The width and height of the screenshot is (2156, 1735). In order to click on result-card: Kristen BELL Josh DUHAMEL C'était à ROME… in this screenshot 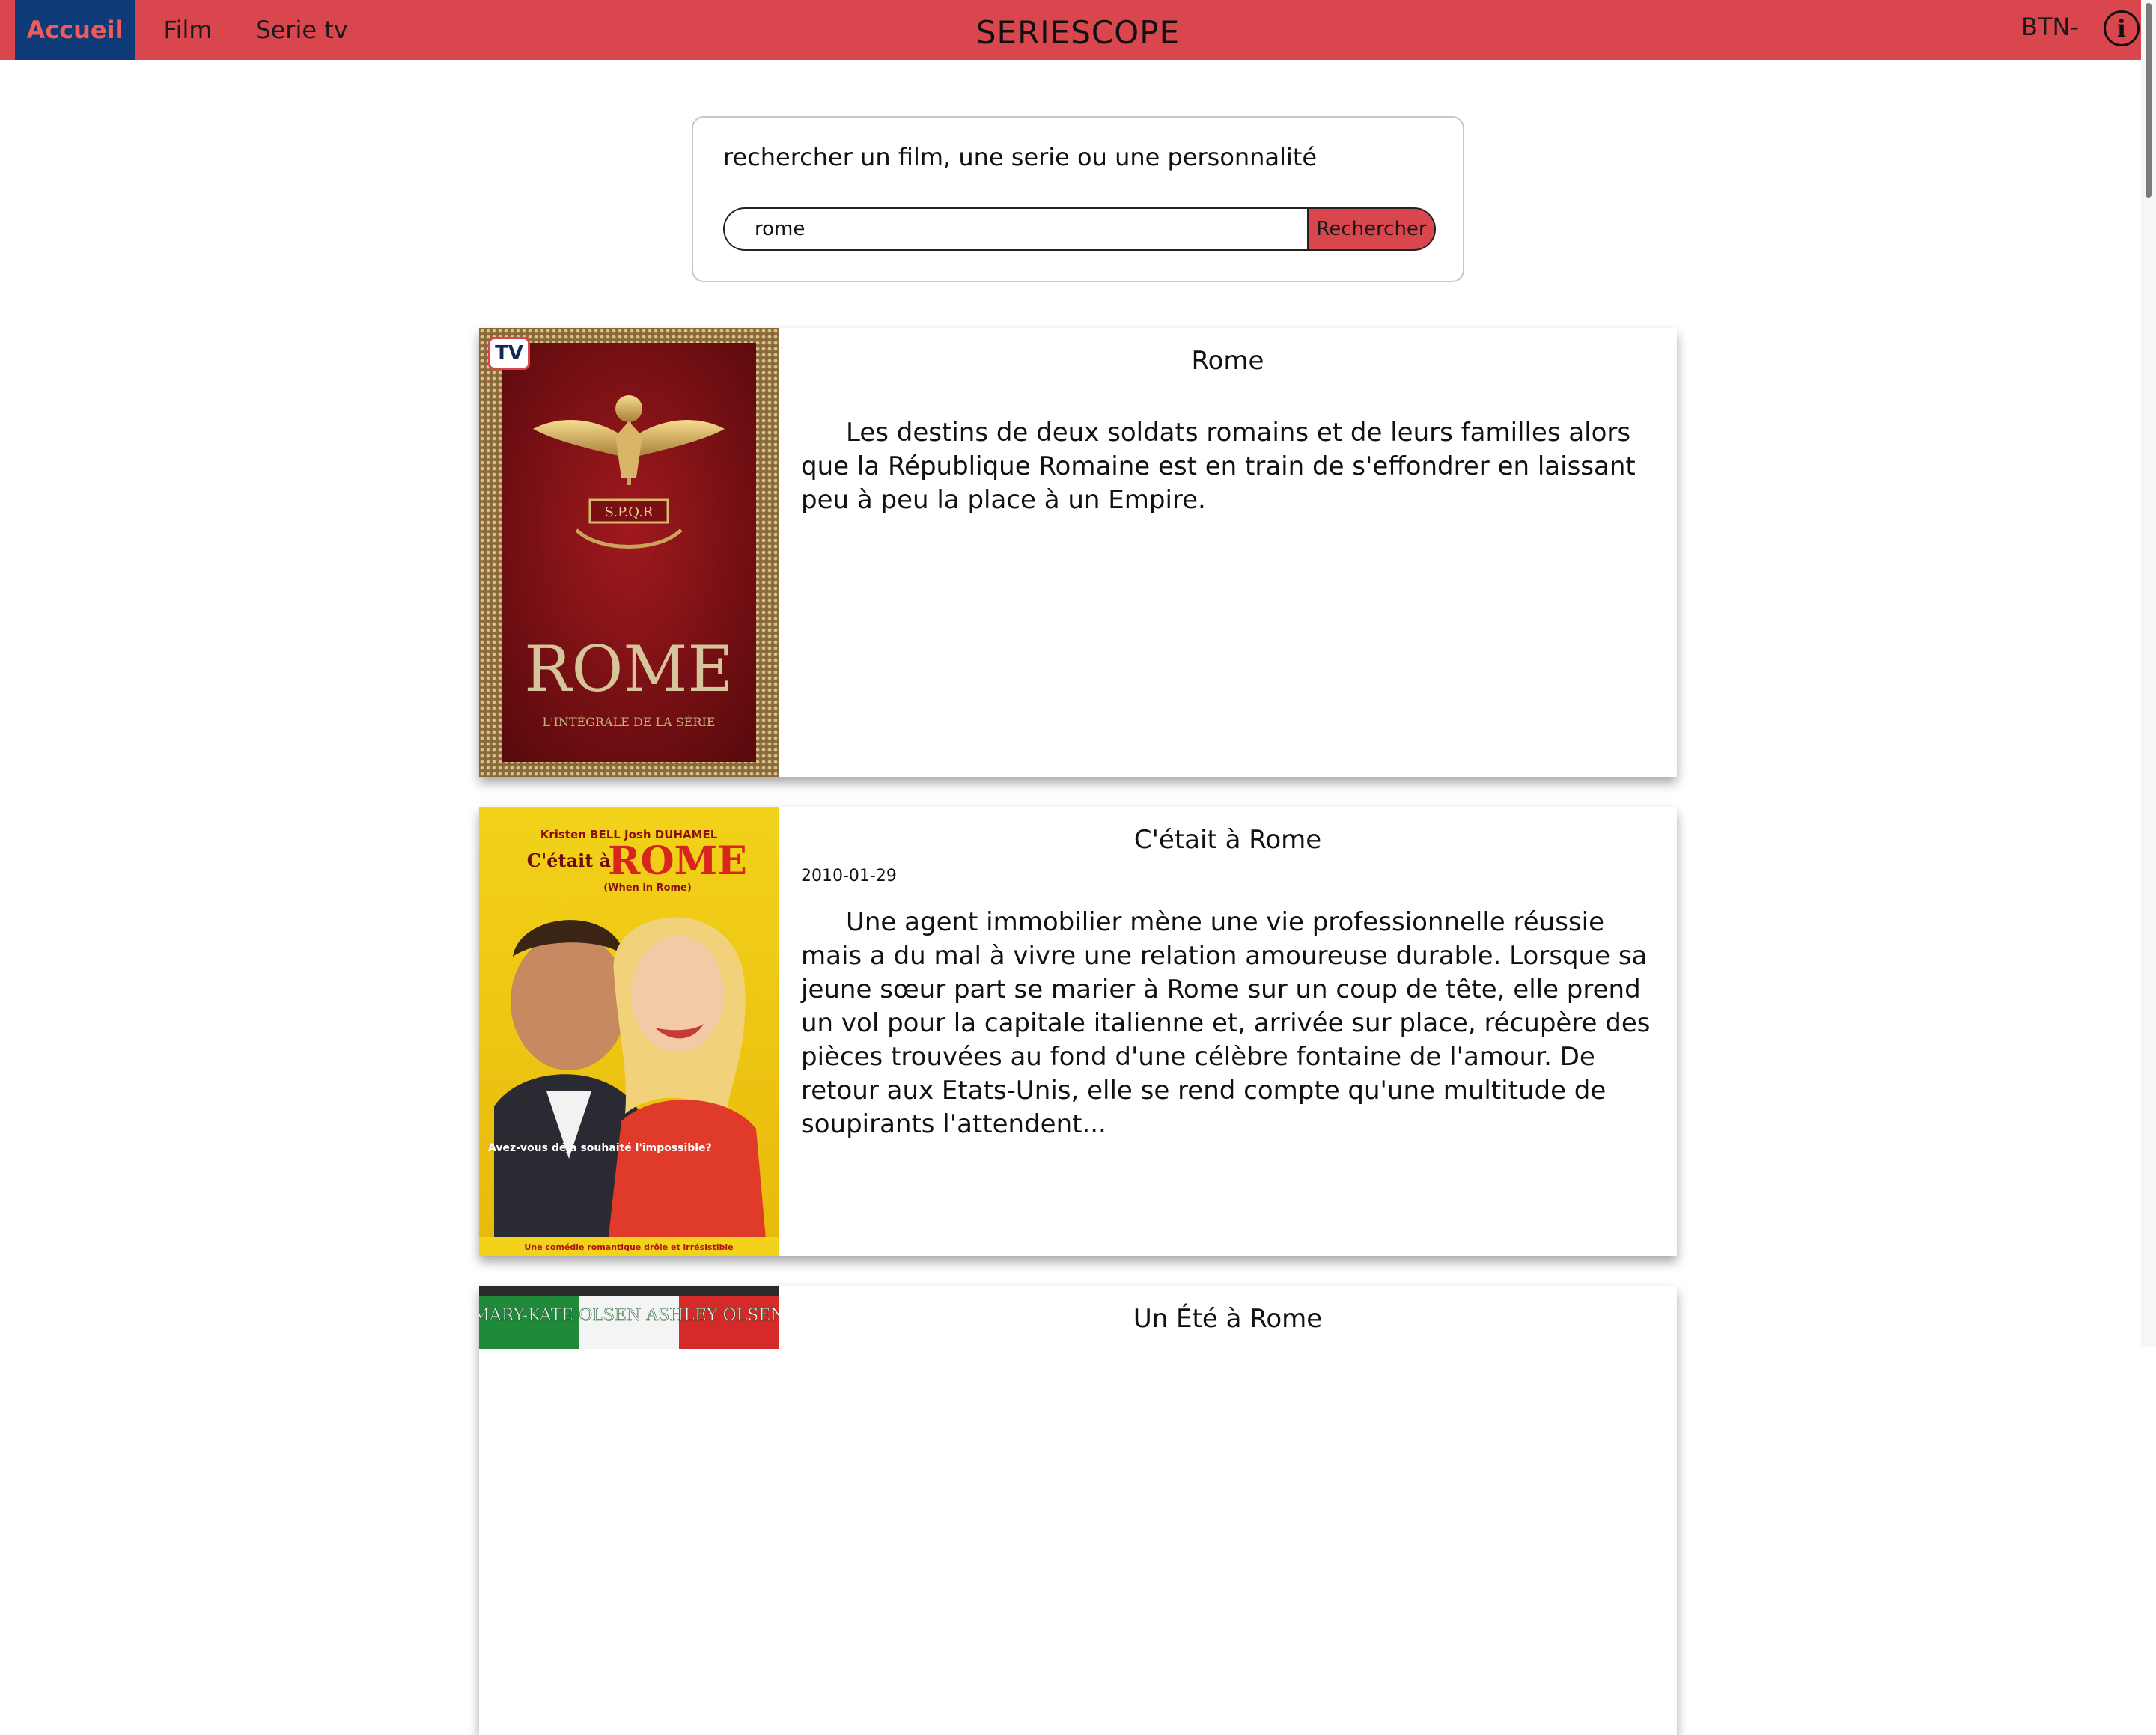, I will do `click(1078, 1031)`.